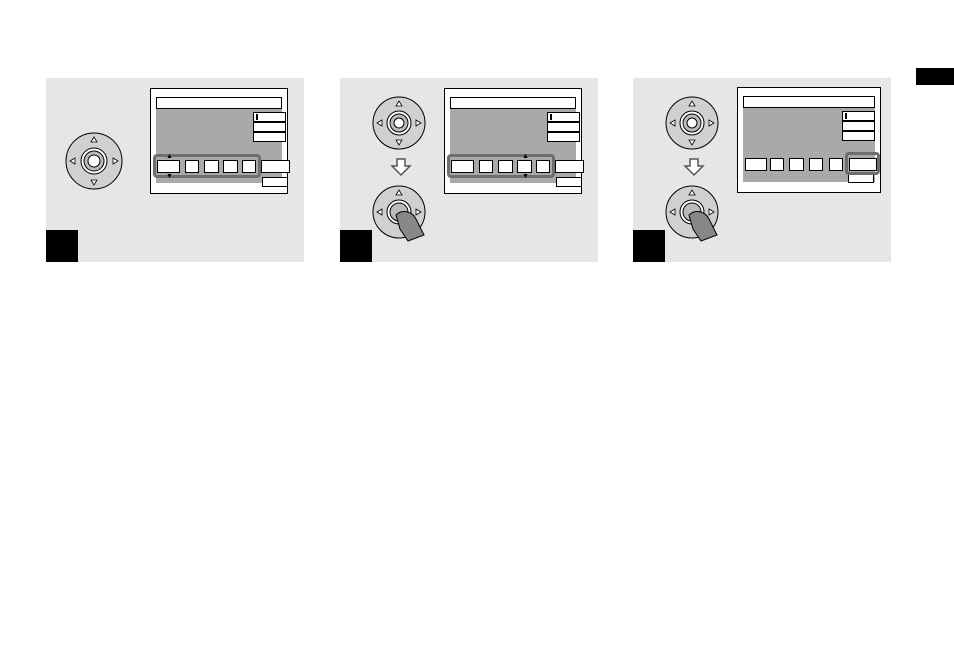 The height and width of the screenshot is (671, 954). What do you see at coordinates (836, 164) in the screenshot?
I see `date-field-minute` at bounding box center [836, 164].